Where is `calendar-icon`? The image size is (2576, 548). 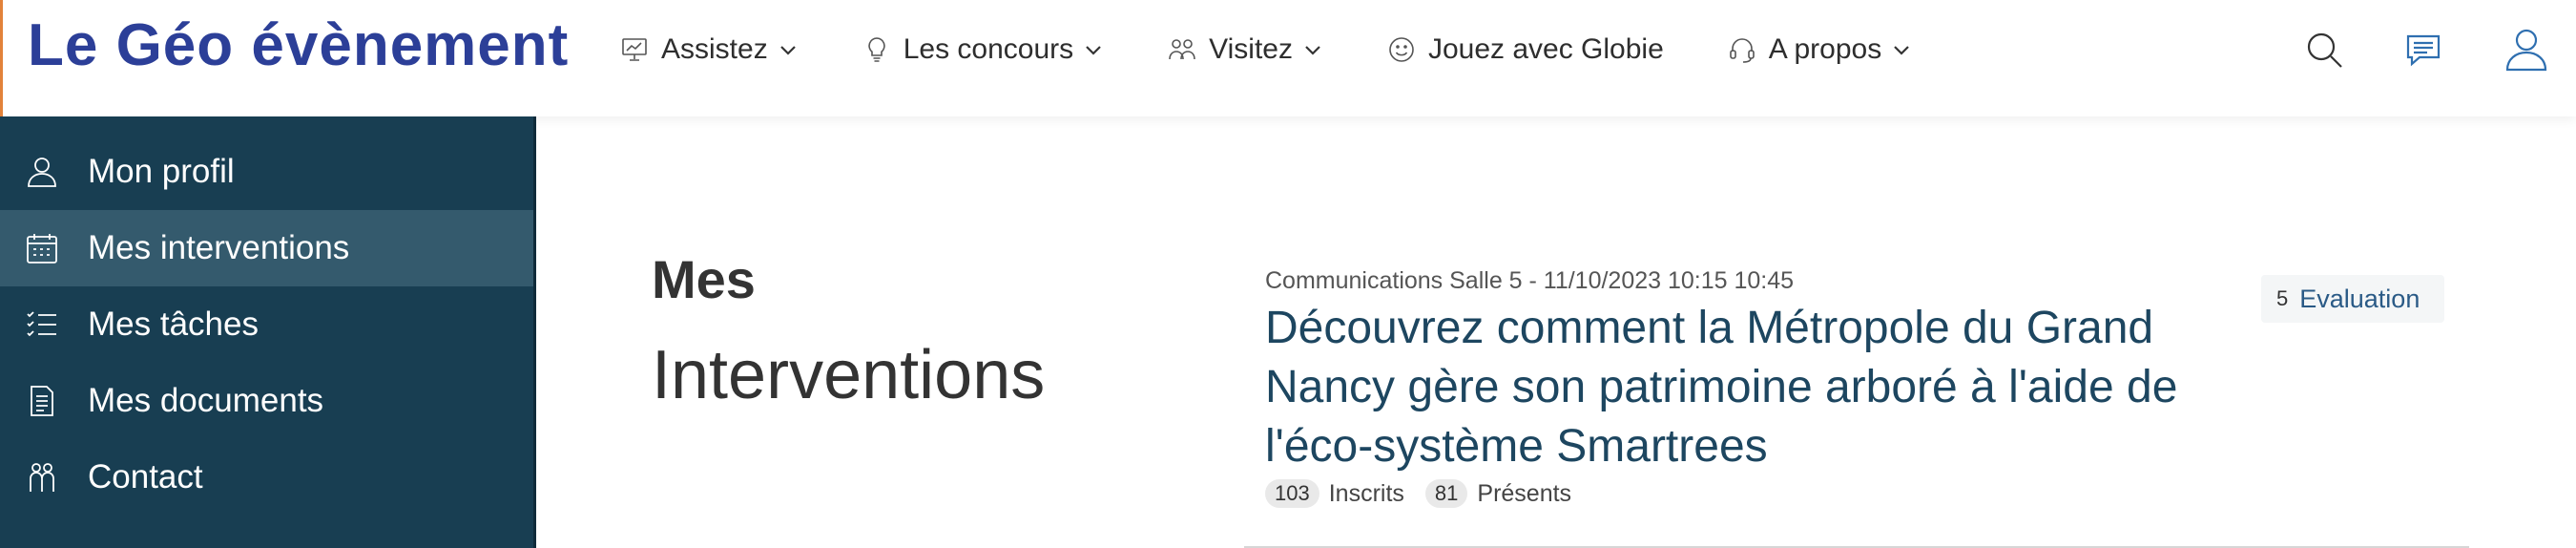 calendar-icon is located at coordinates (42, 249).